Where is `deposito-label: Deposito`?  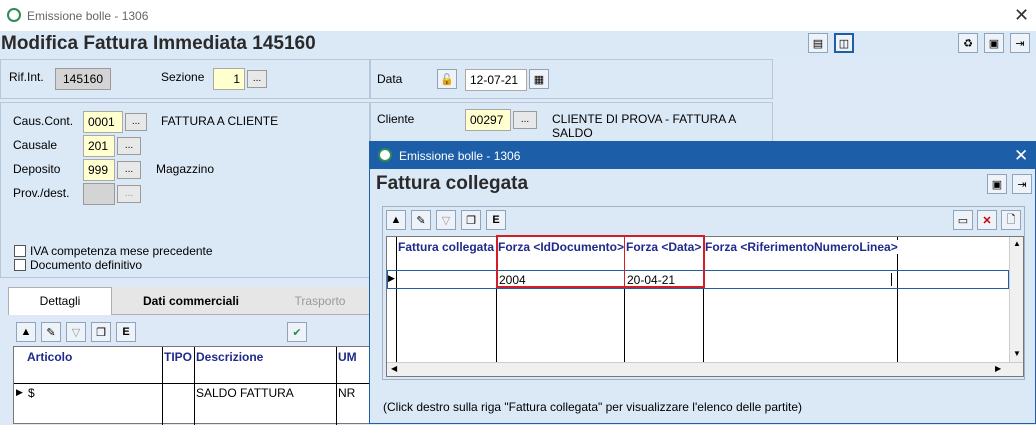 deposito-label: Deposito is located at coordinates (37, 169).